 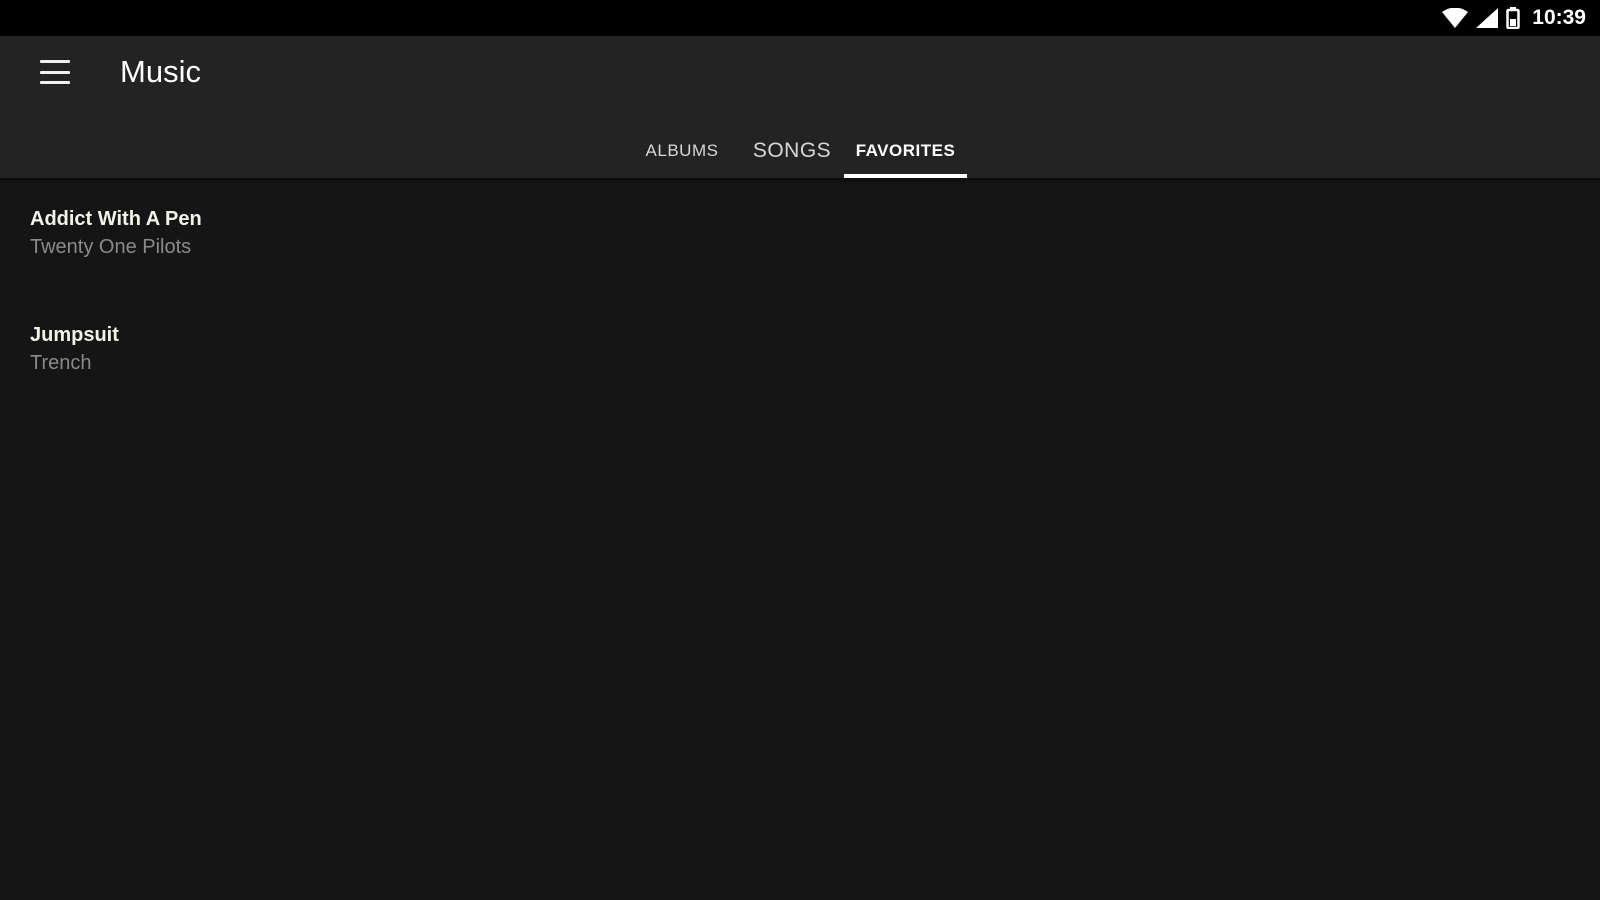 What do you see at coordinates (74, 335) in the screenshot?
I see `song-title: Jumpsuit` at bounding box center [74, 335].